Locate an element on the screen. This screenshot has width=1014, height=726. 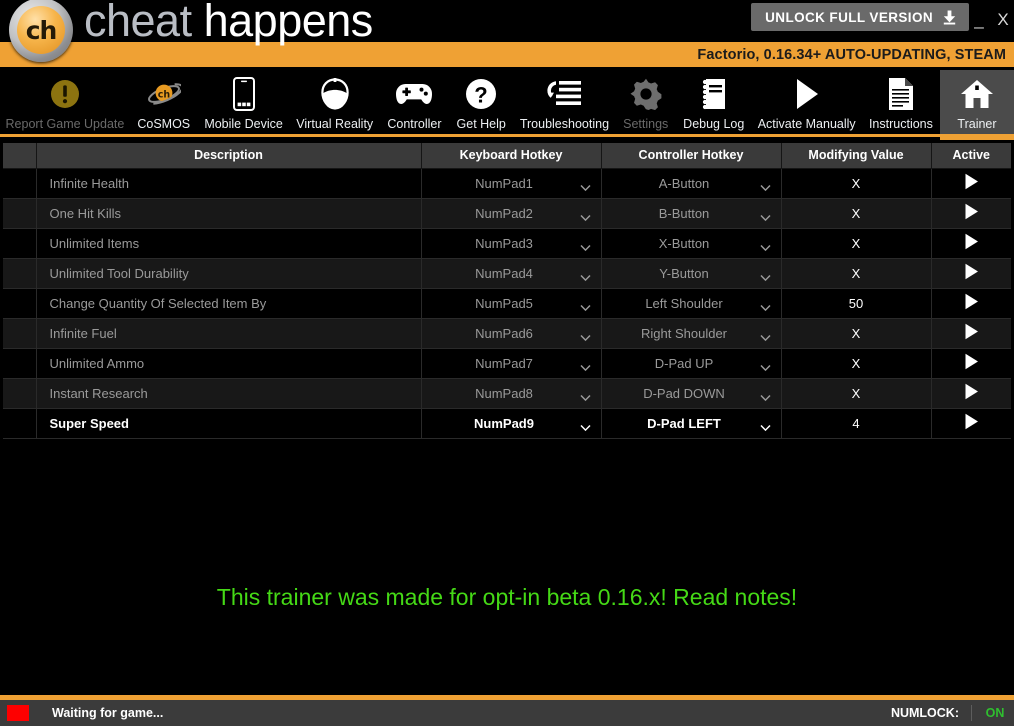
toolbar-item-controller: Controller is located at coordinates (414, 103).